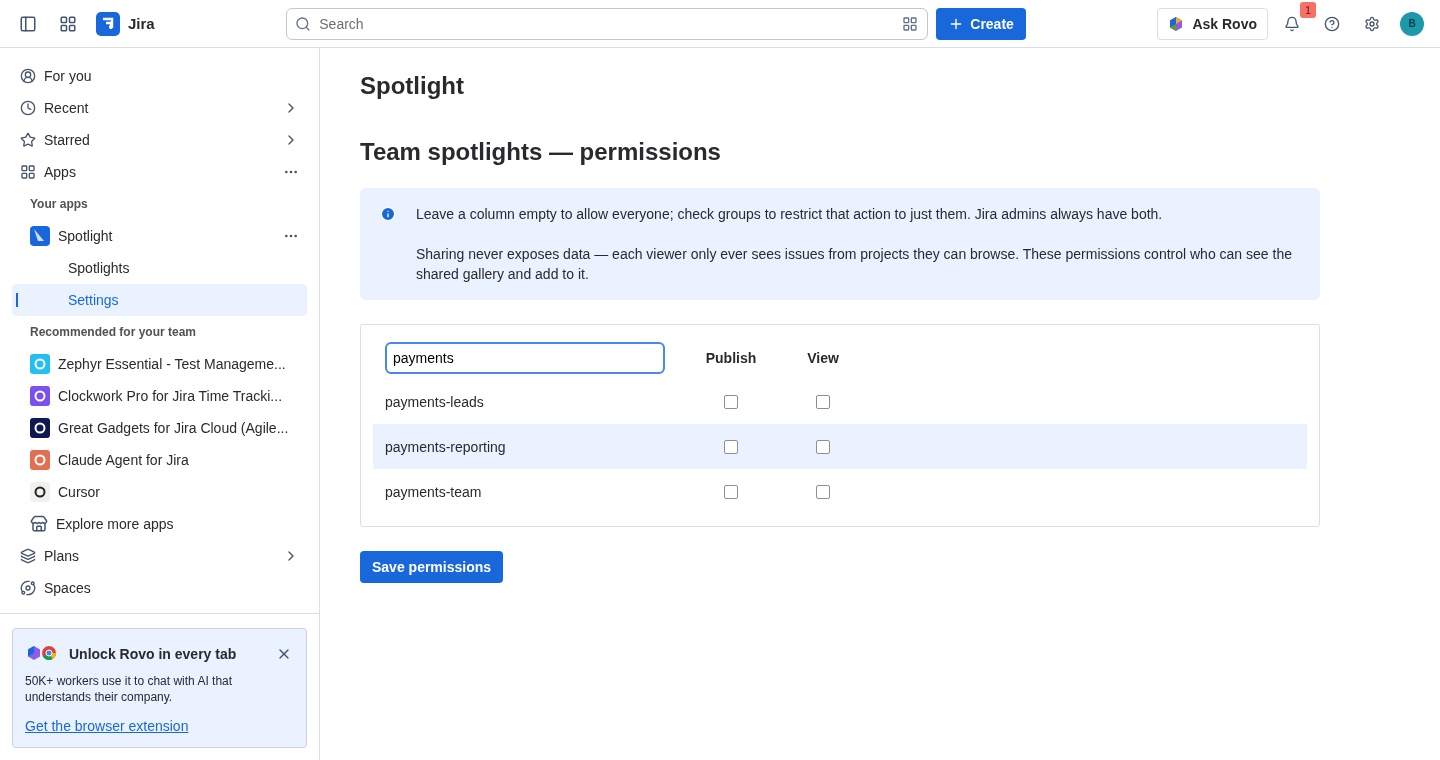 The width and height of the screenshot is (1440, 760). What do you see at coordinates (159, 524) in the screenshot?
I see `sidebar-item: Explore more apps` at bounding box center [159, 524].